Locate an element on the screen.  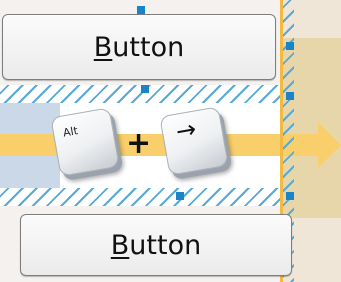
alt-key: Alt is located at coordinates (85, 142).